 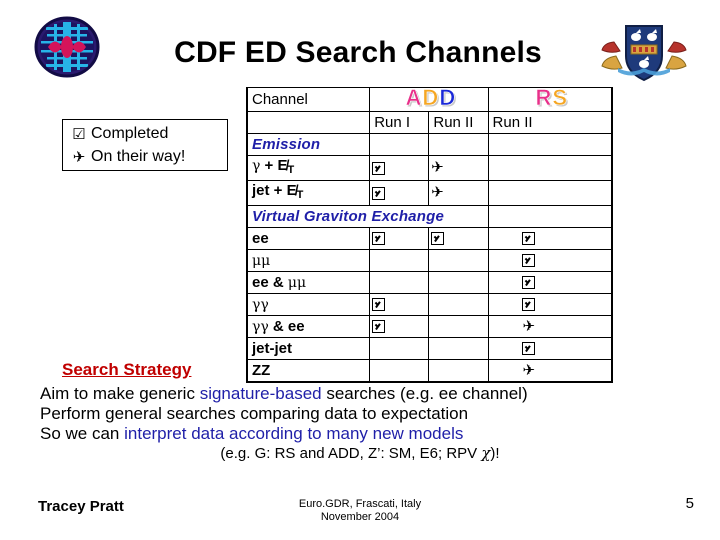 I want to click on header-channel: Channel, so click(x=308, y=99).